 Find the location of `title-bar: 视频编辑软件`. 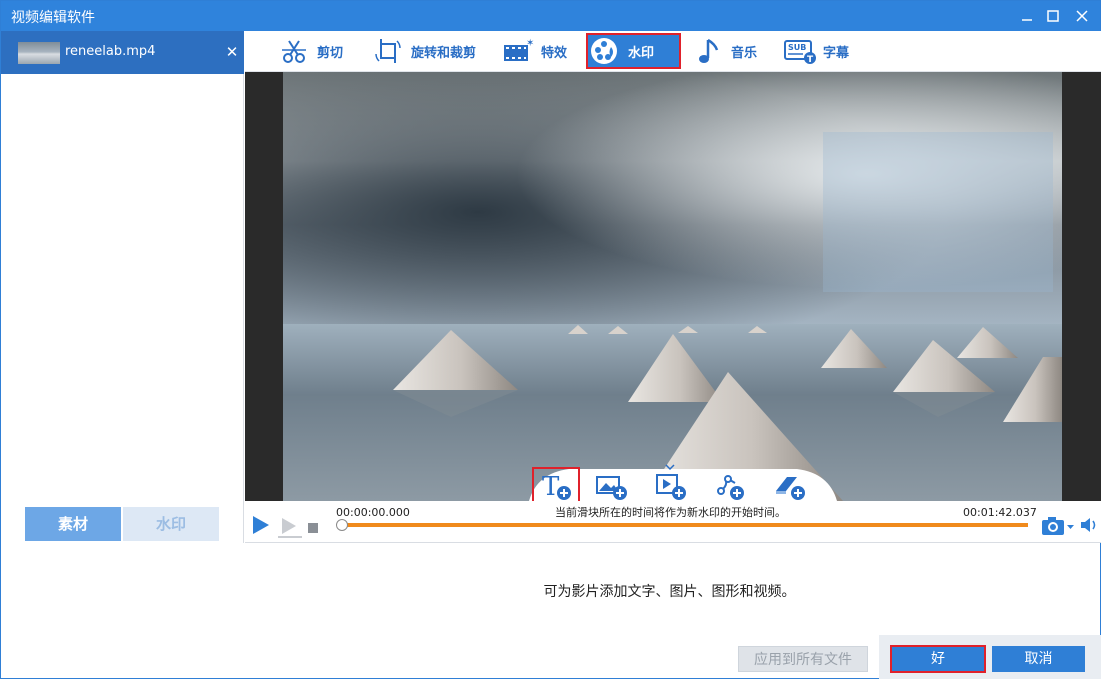

title-bar: 视频编辑软件 is located at coordinates (550, 16).